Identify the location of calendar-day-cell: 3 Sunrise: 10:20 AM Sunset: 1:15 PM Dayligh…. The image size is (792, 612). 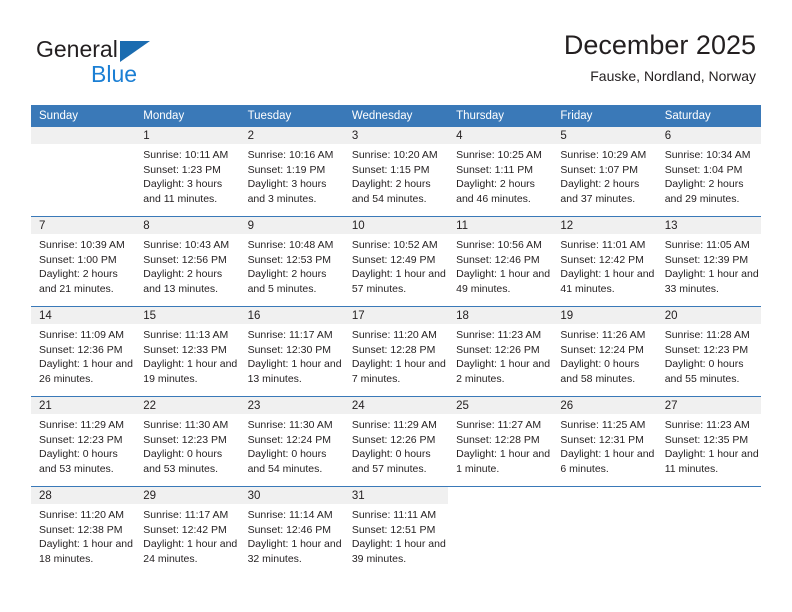
(396, 172).